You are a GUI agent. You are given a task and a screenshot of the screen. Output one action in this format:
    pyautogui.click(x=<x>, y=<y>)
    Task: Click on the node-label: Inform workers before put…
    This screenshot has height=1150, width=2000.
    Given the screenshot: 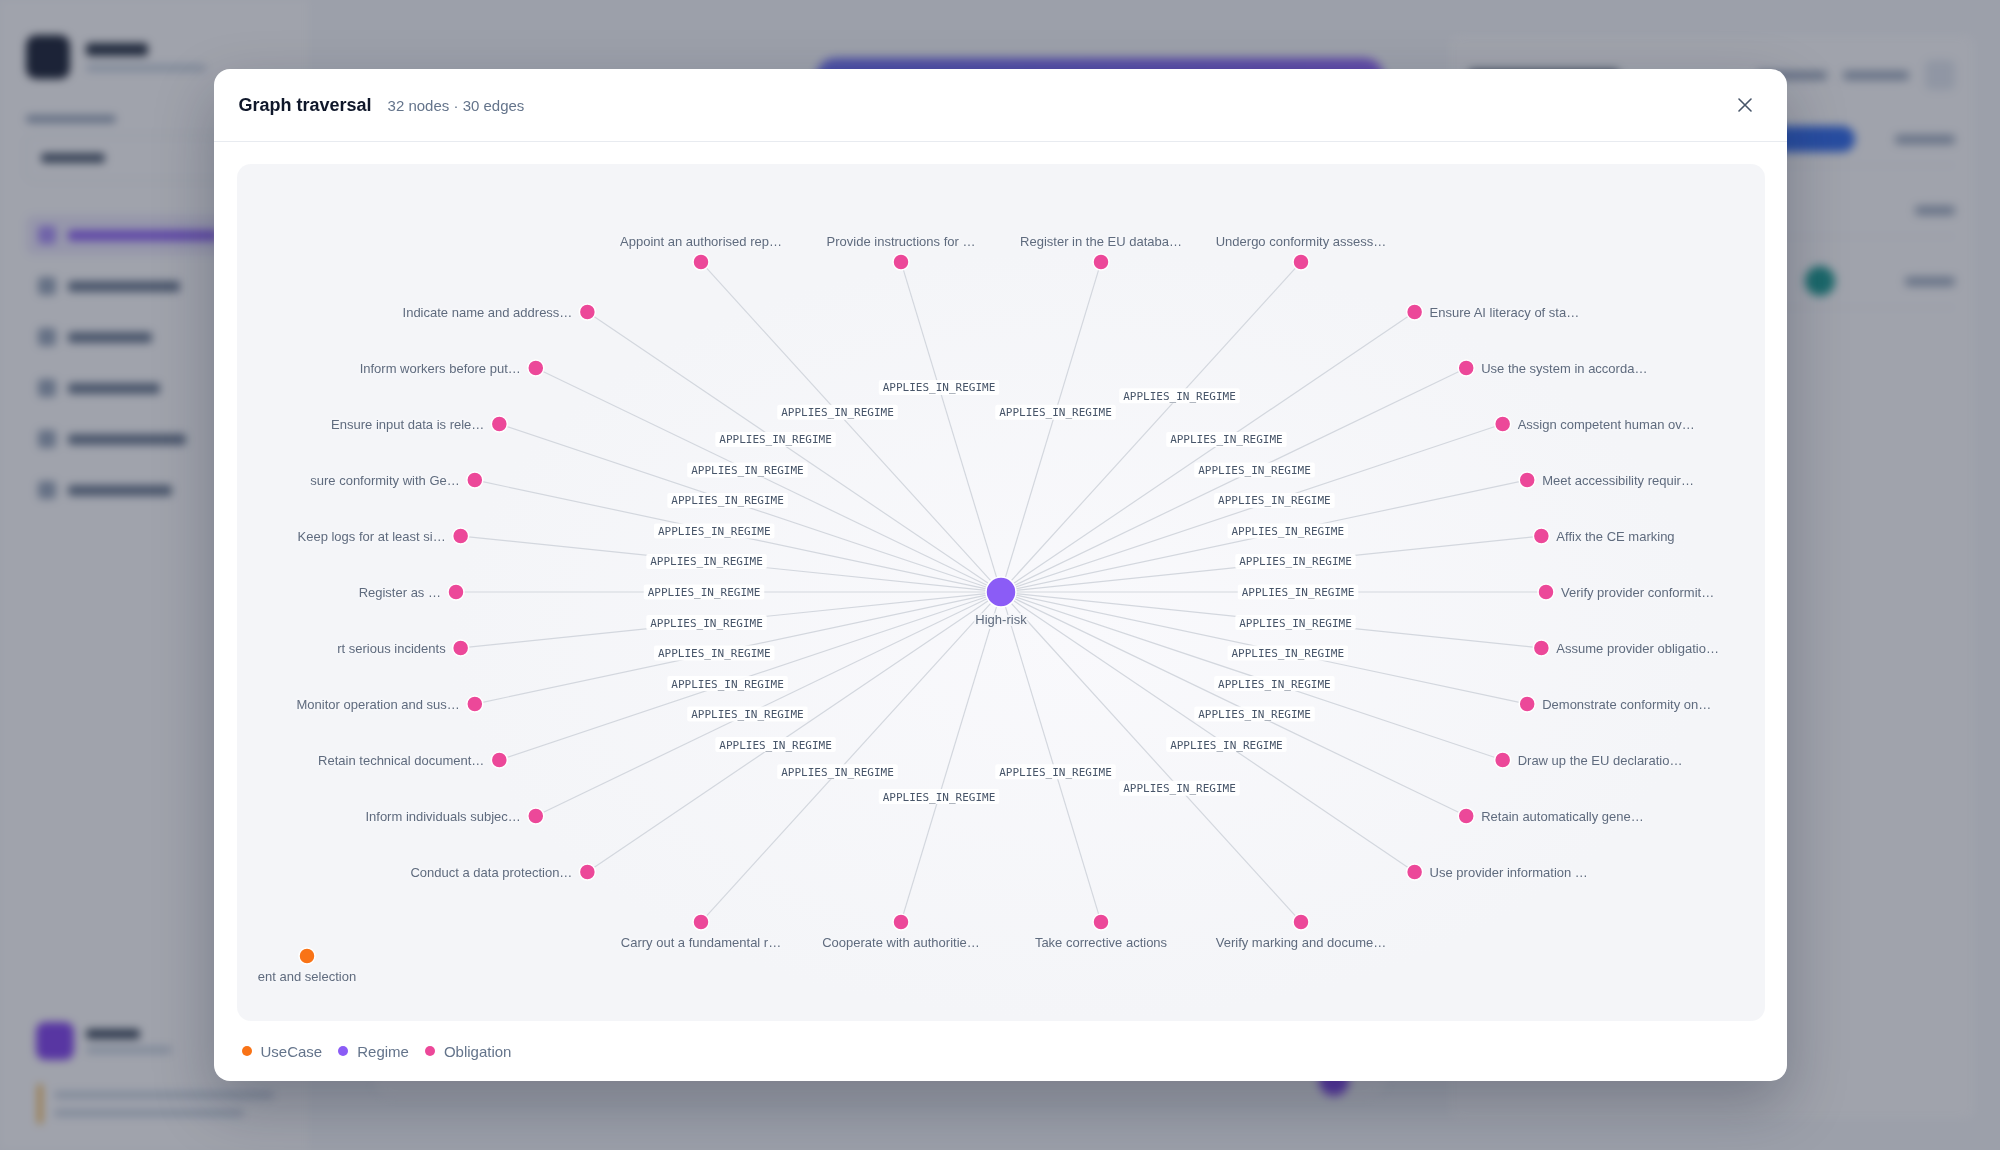 What is the action you would take?
    pyautogui.click(x=440, y=368)
    